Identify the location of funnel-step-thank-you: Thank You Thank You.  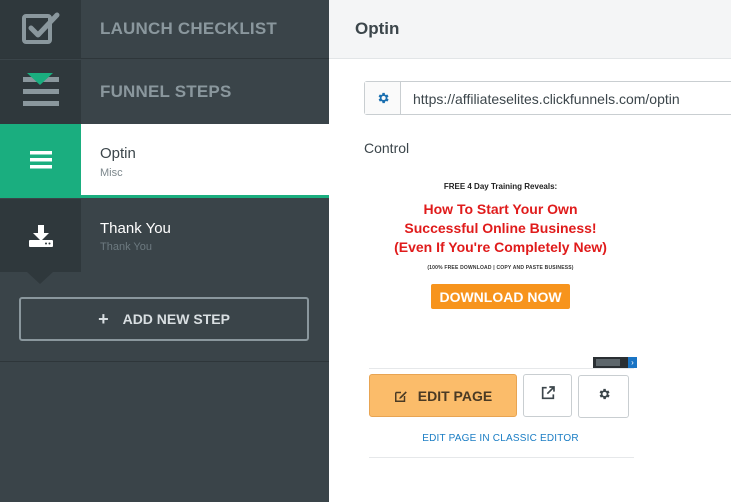
(164, 235).